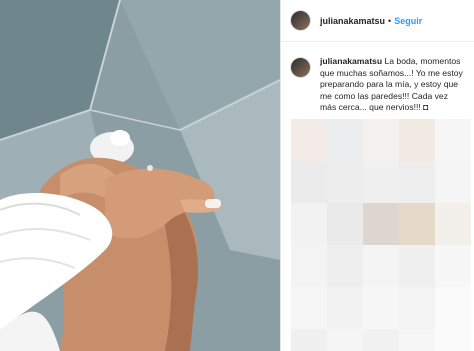  I want to click on follow-button: Seguir, so click(408, 21).